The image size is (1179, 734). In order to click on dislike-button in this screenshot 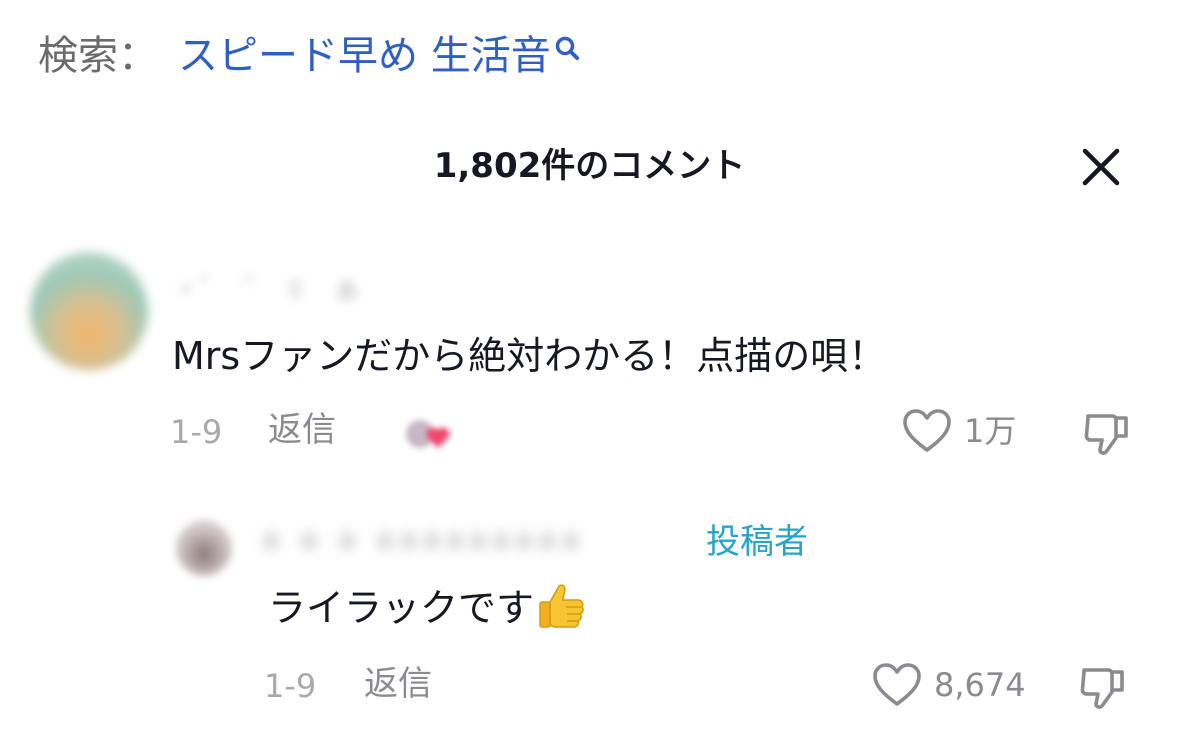, I will do `click(1107, 433)`.